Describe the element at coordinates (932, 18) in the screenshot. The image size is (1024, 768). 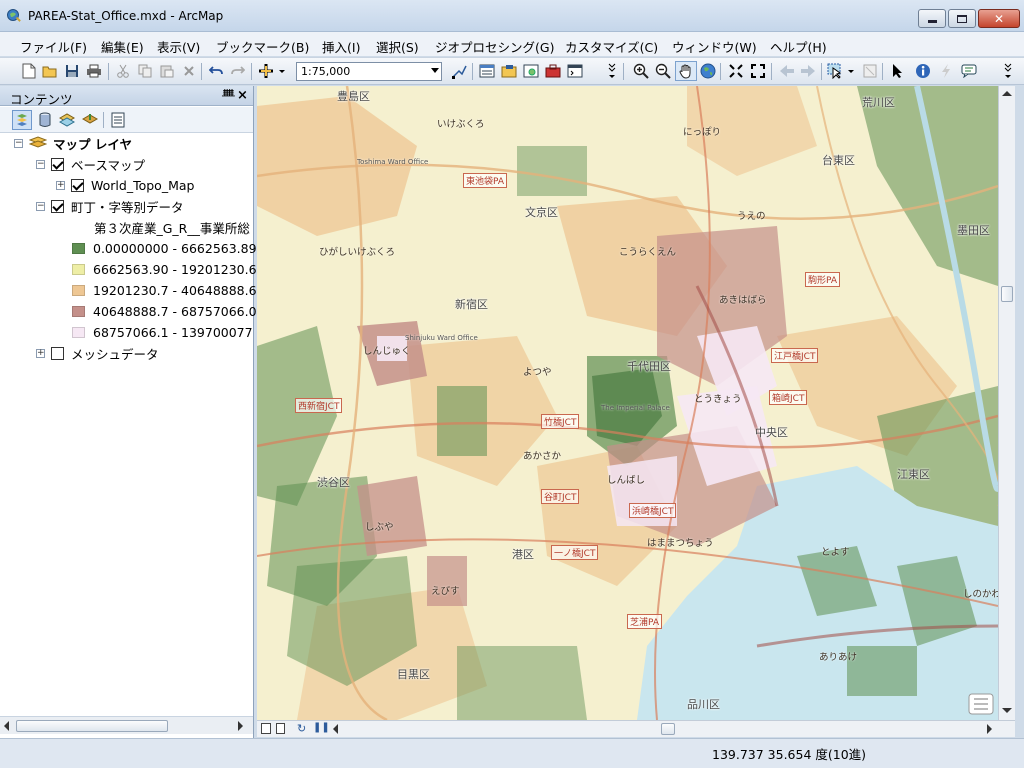
I see `minimize-button` at that location.